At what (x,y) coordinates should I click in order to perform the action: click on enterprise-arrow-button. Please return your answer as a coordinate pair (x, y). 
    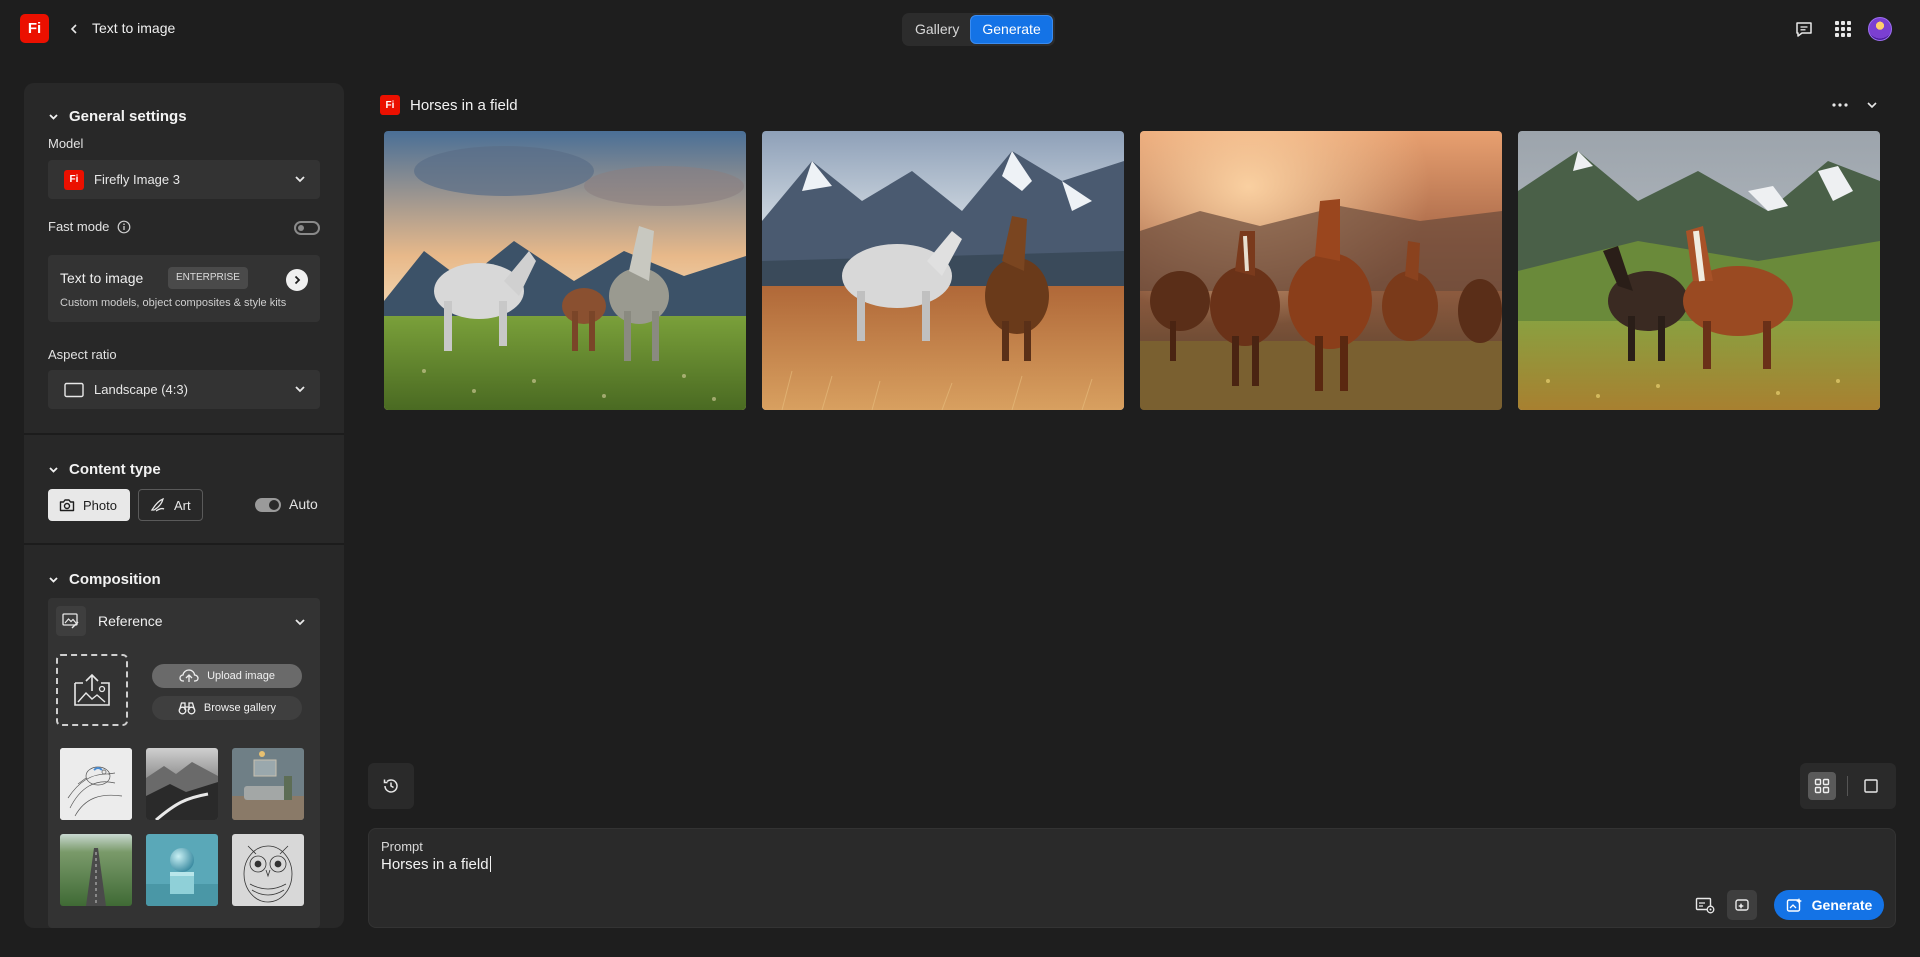
    Looking at the image, I should click on (297, 280).